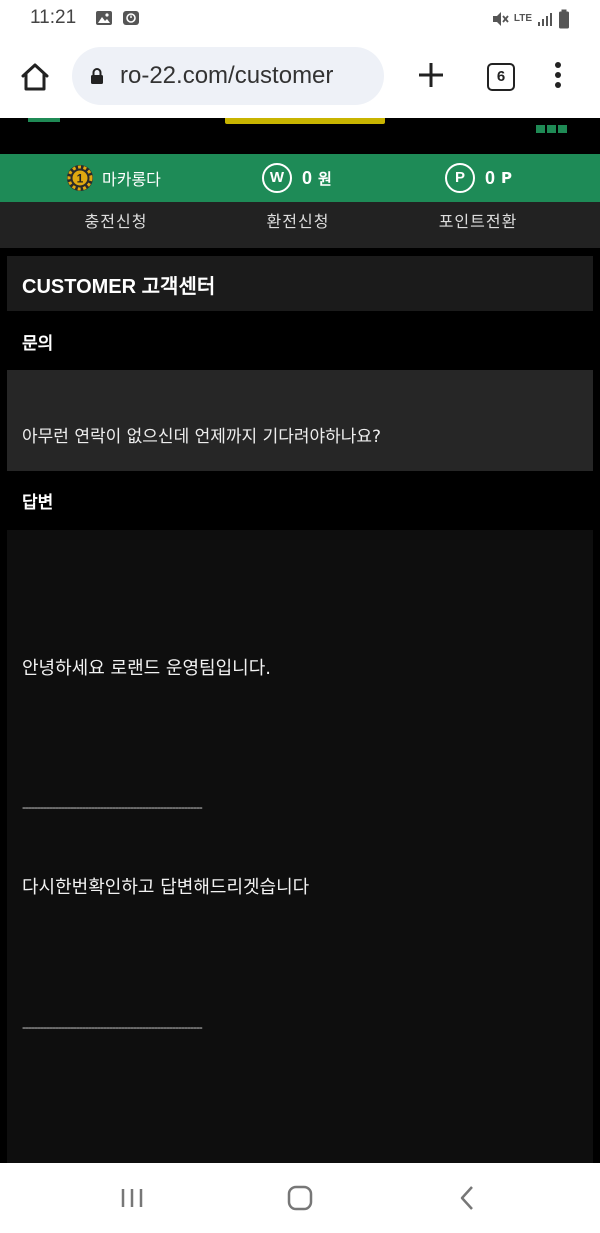 The width and height of the screenshot is (600, 1233). I want to click on username: 마카롱다, so click(131, 179).